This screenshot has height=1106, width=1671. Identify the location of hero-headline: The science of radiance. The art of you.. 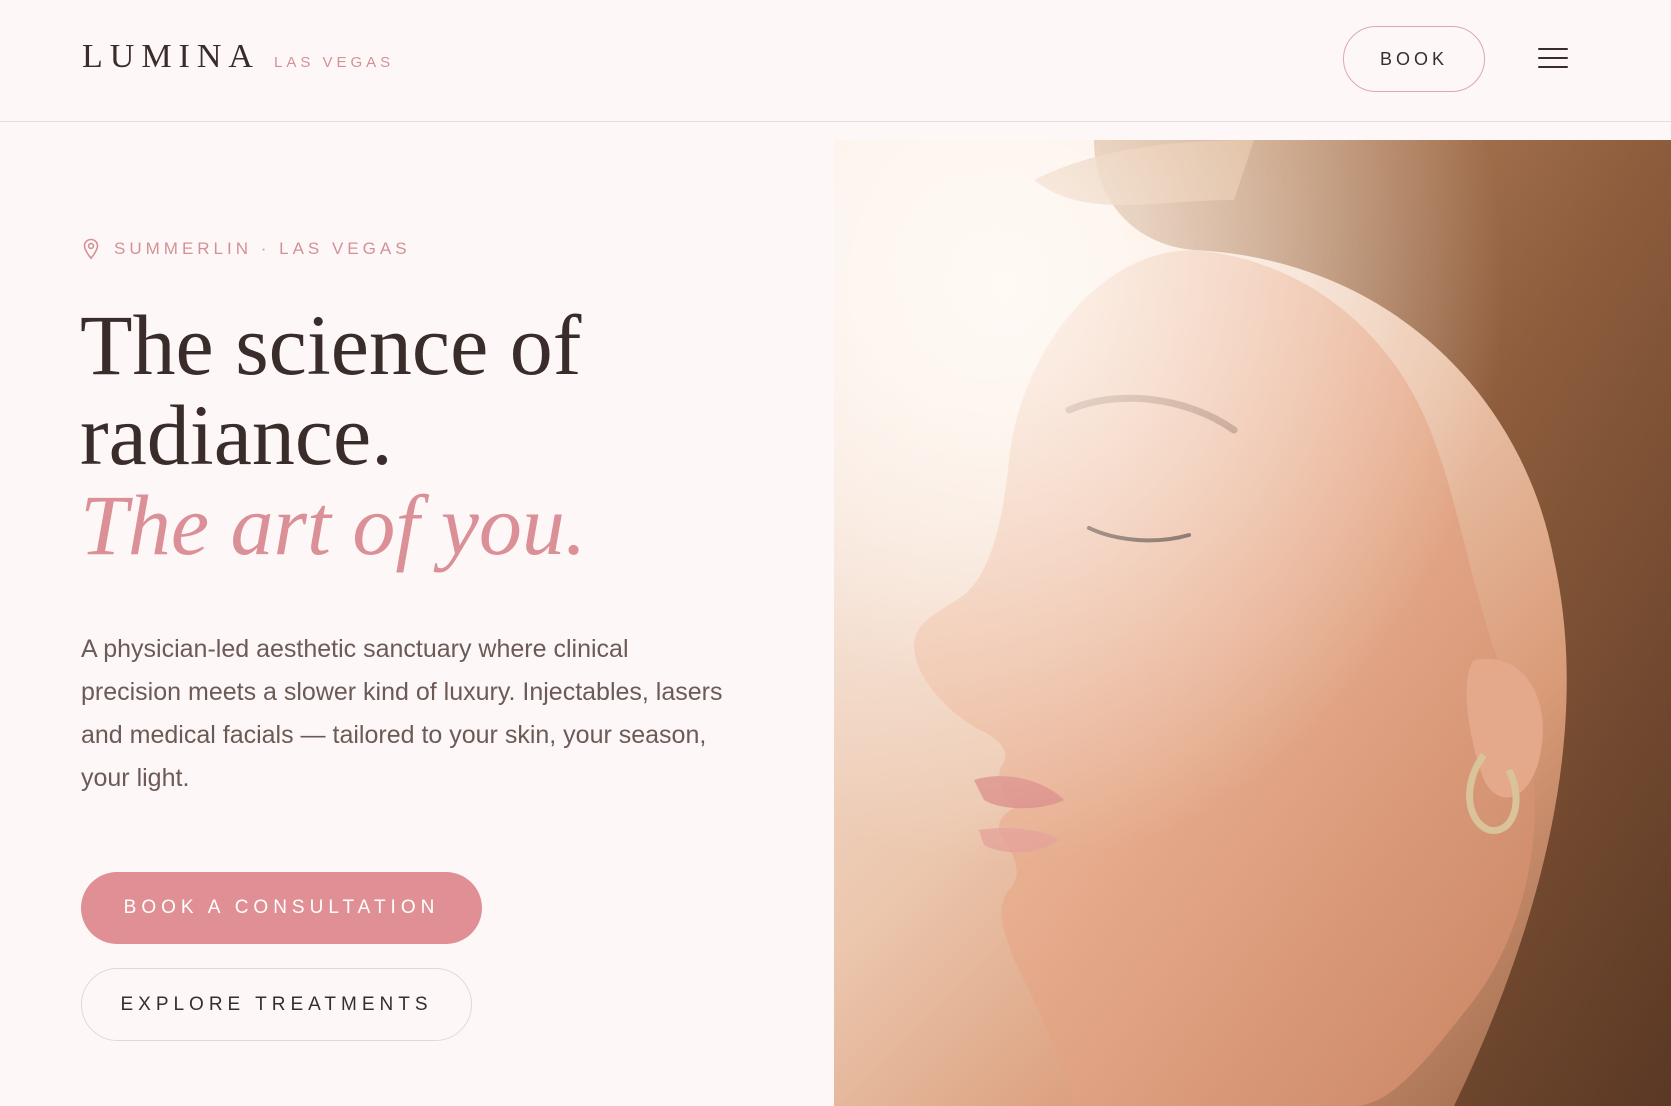
(440, 435).